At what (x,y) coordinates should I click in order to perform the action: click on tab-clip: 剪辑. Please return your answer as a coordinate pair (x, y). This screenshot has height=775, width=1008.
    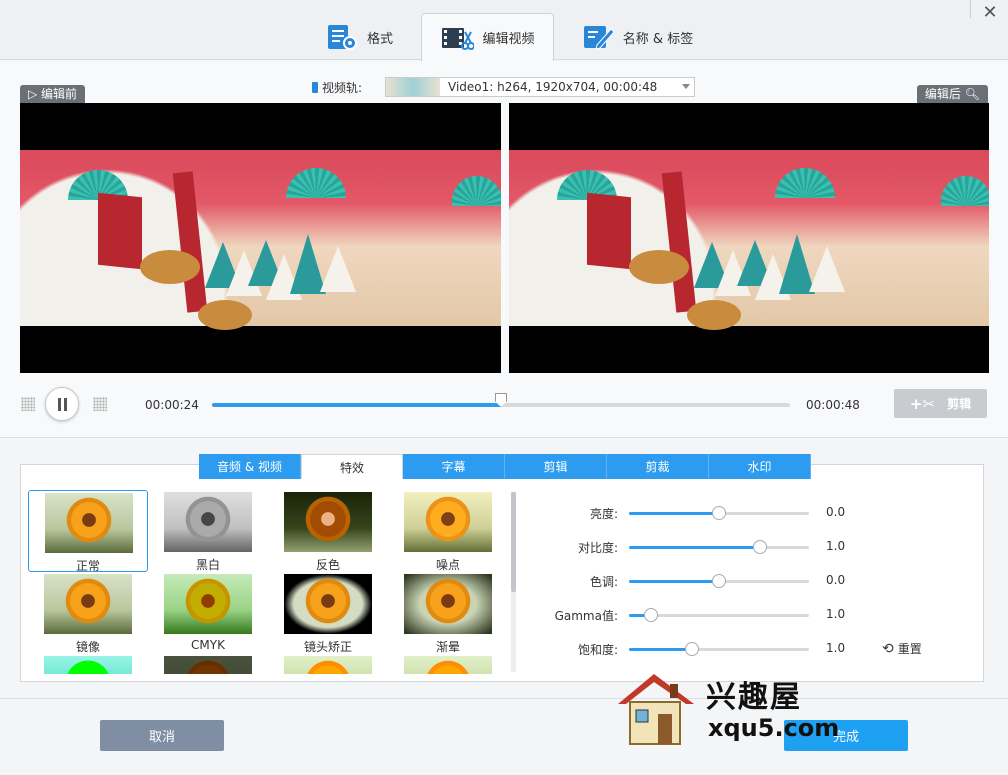
    Looking at the image, I should click on (556, 466).